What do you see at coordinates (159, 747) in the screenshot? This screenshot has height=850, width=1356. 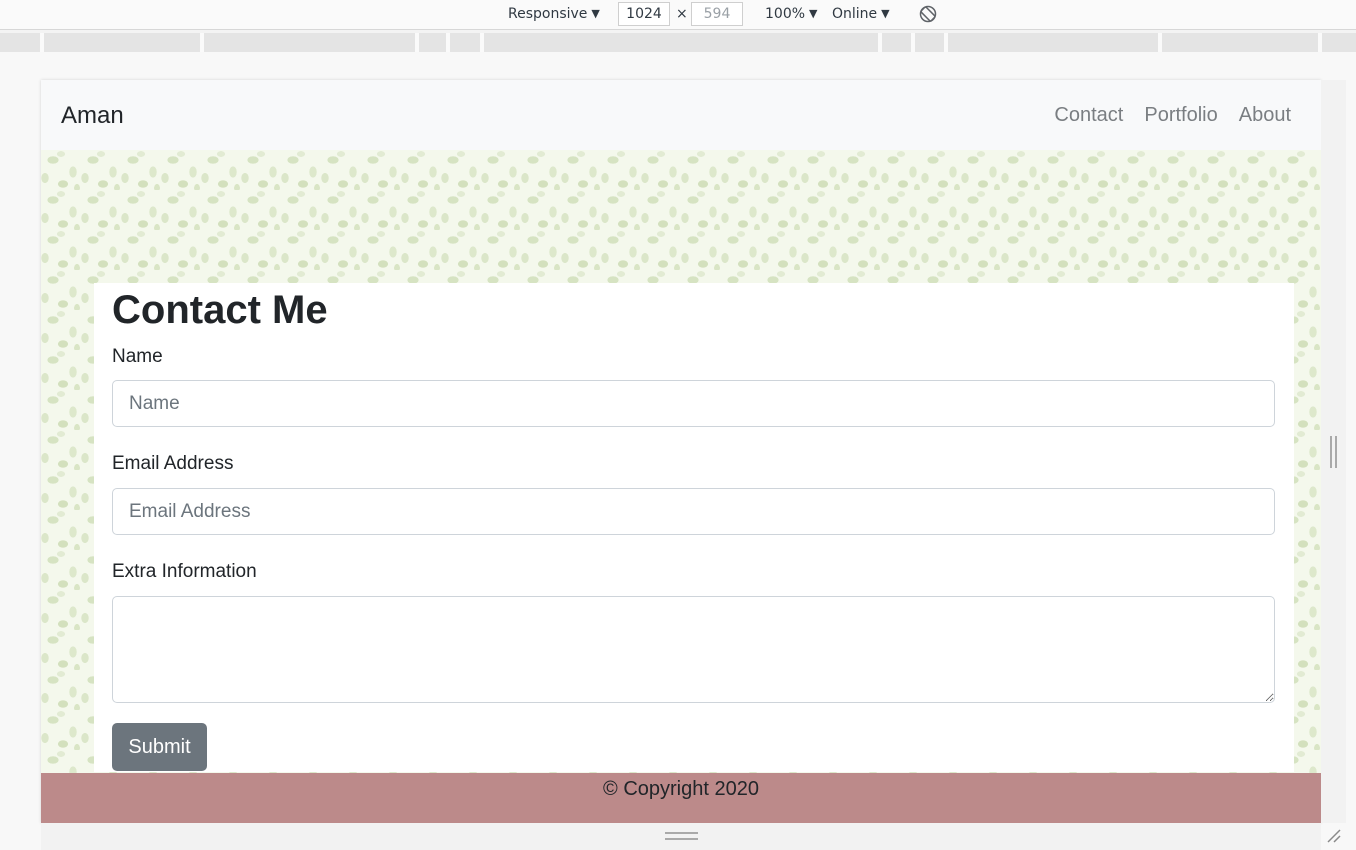 I see `submit-button: Submit` at bounding box center [159, 747].